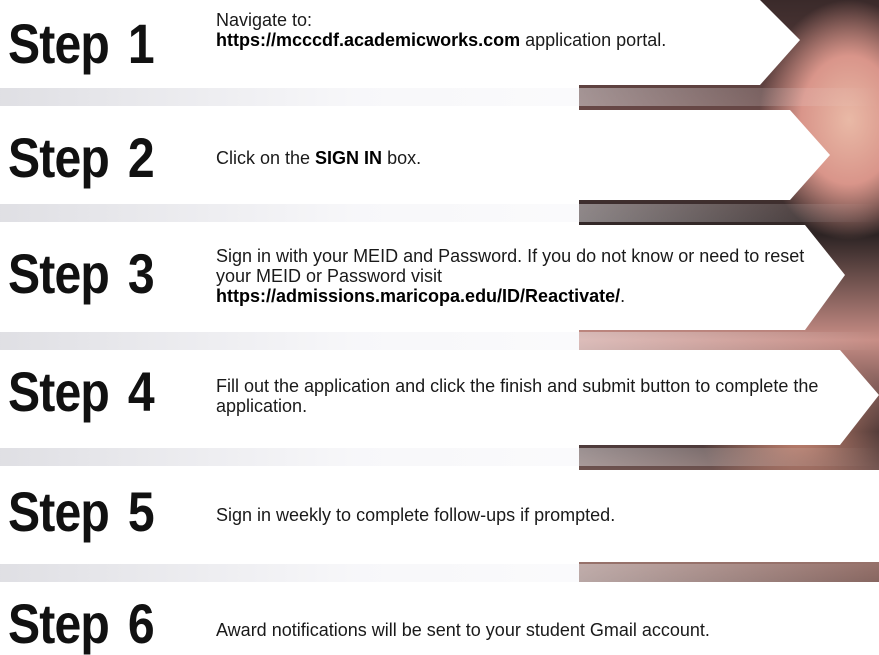  What do you see at coordinates (81, 43) in the screenshot?
I see `step-1-heading: Step 1` at bounding box center [81, 43].